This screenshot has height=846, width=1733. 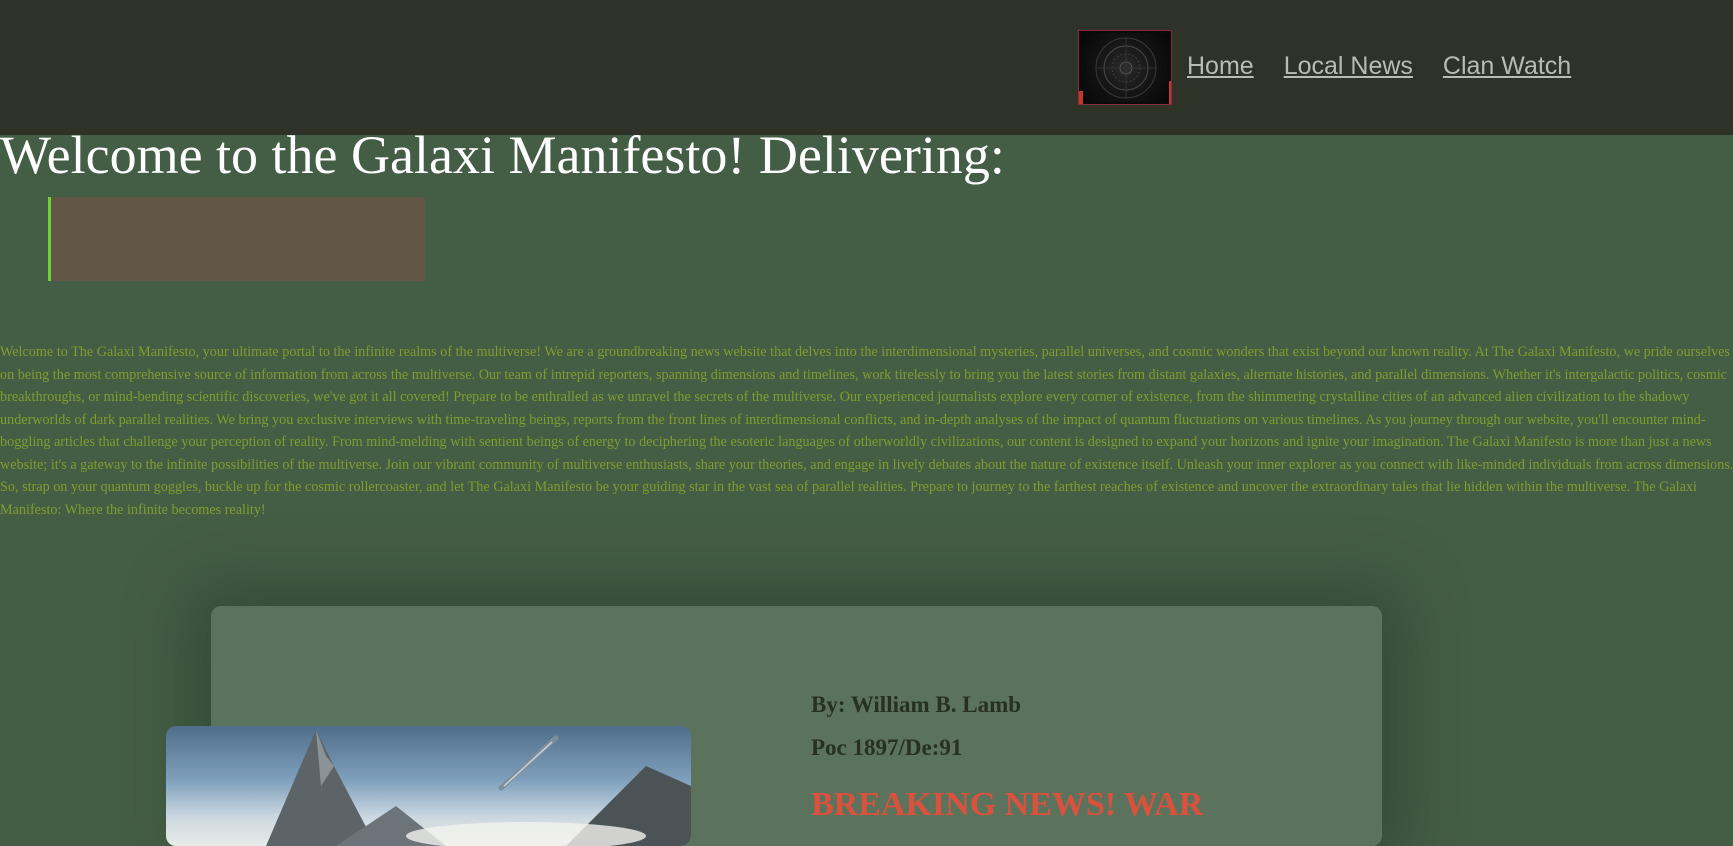 What do you see at coordinates (1507, 66) in the screenshot?
I see `nav-link-clan-watch: Clan Watch` at bounding box center [1507, 66].